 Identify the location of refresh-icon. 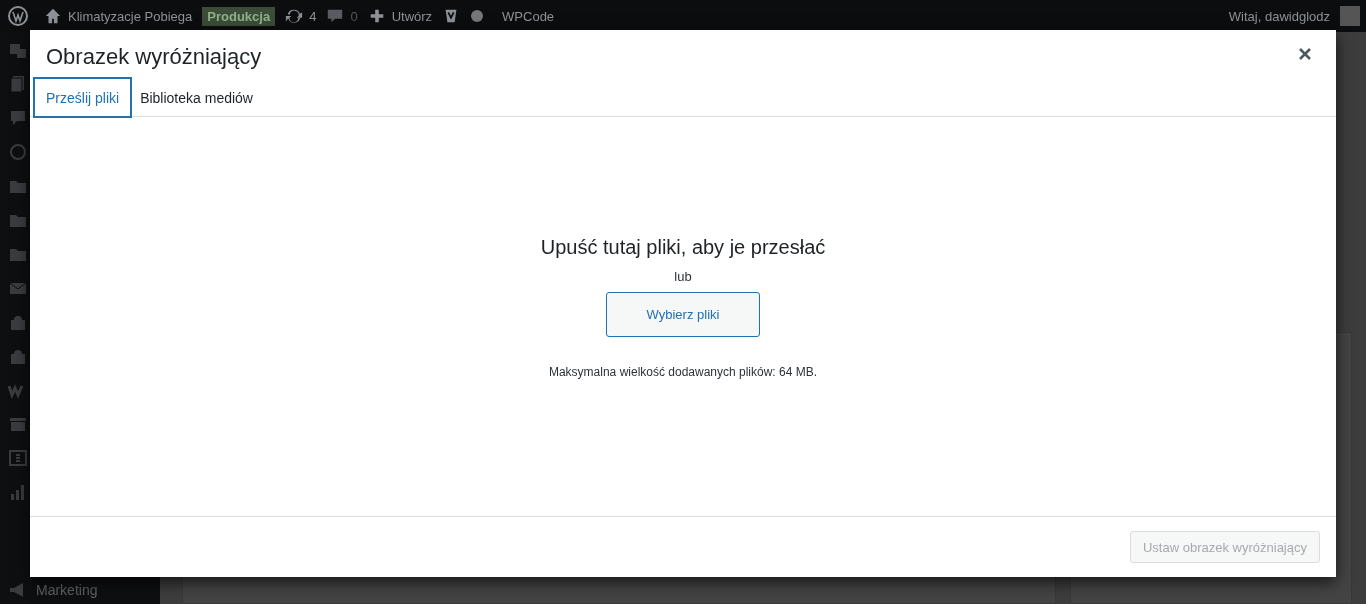
(294, 16).